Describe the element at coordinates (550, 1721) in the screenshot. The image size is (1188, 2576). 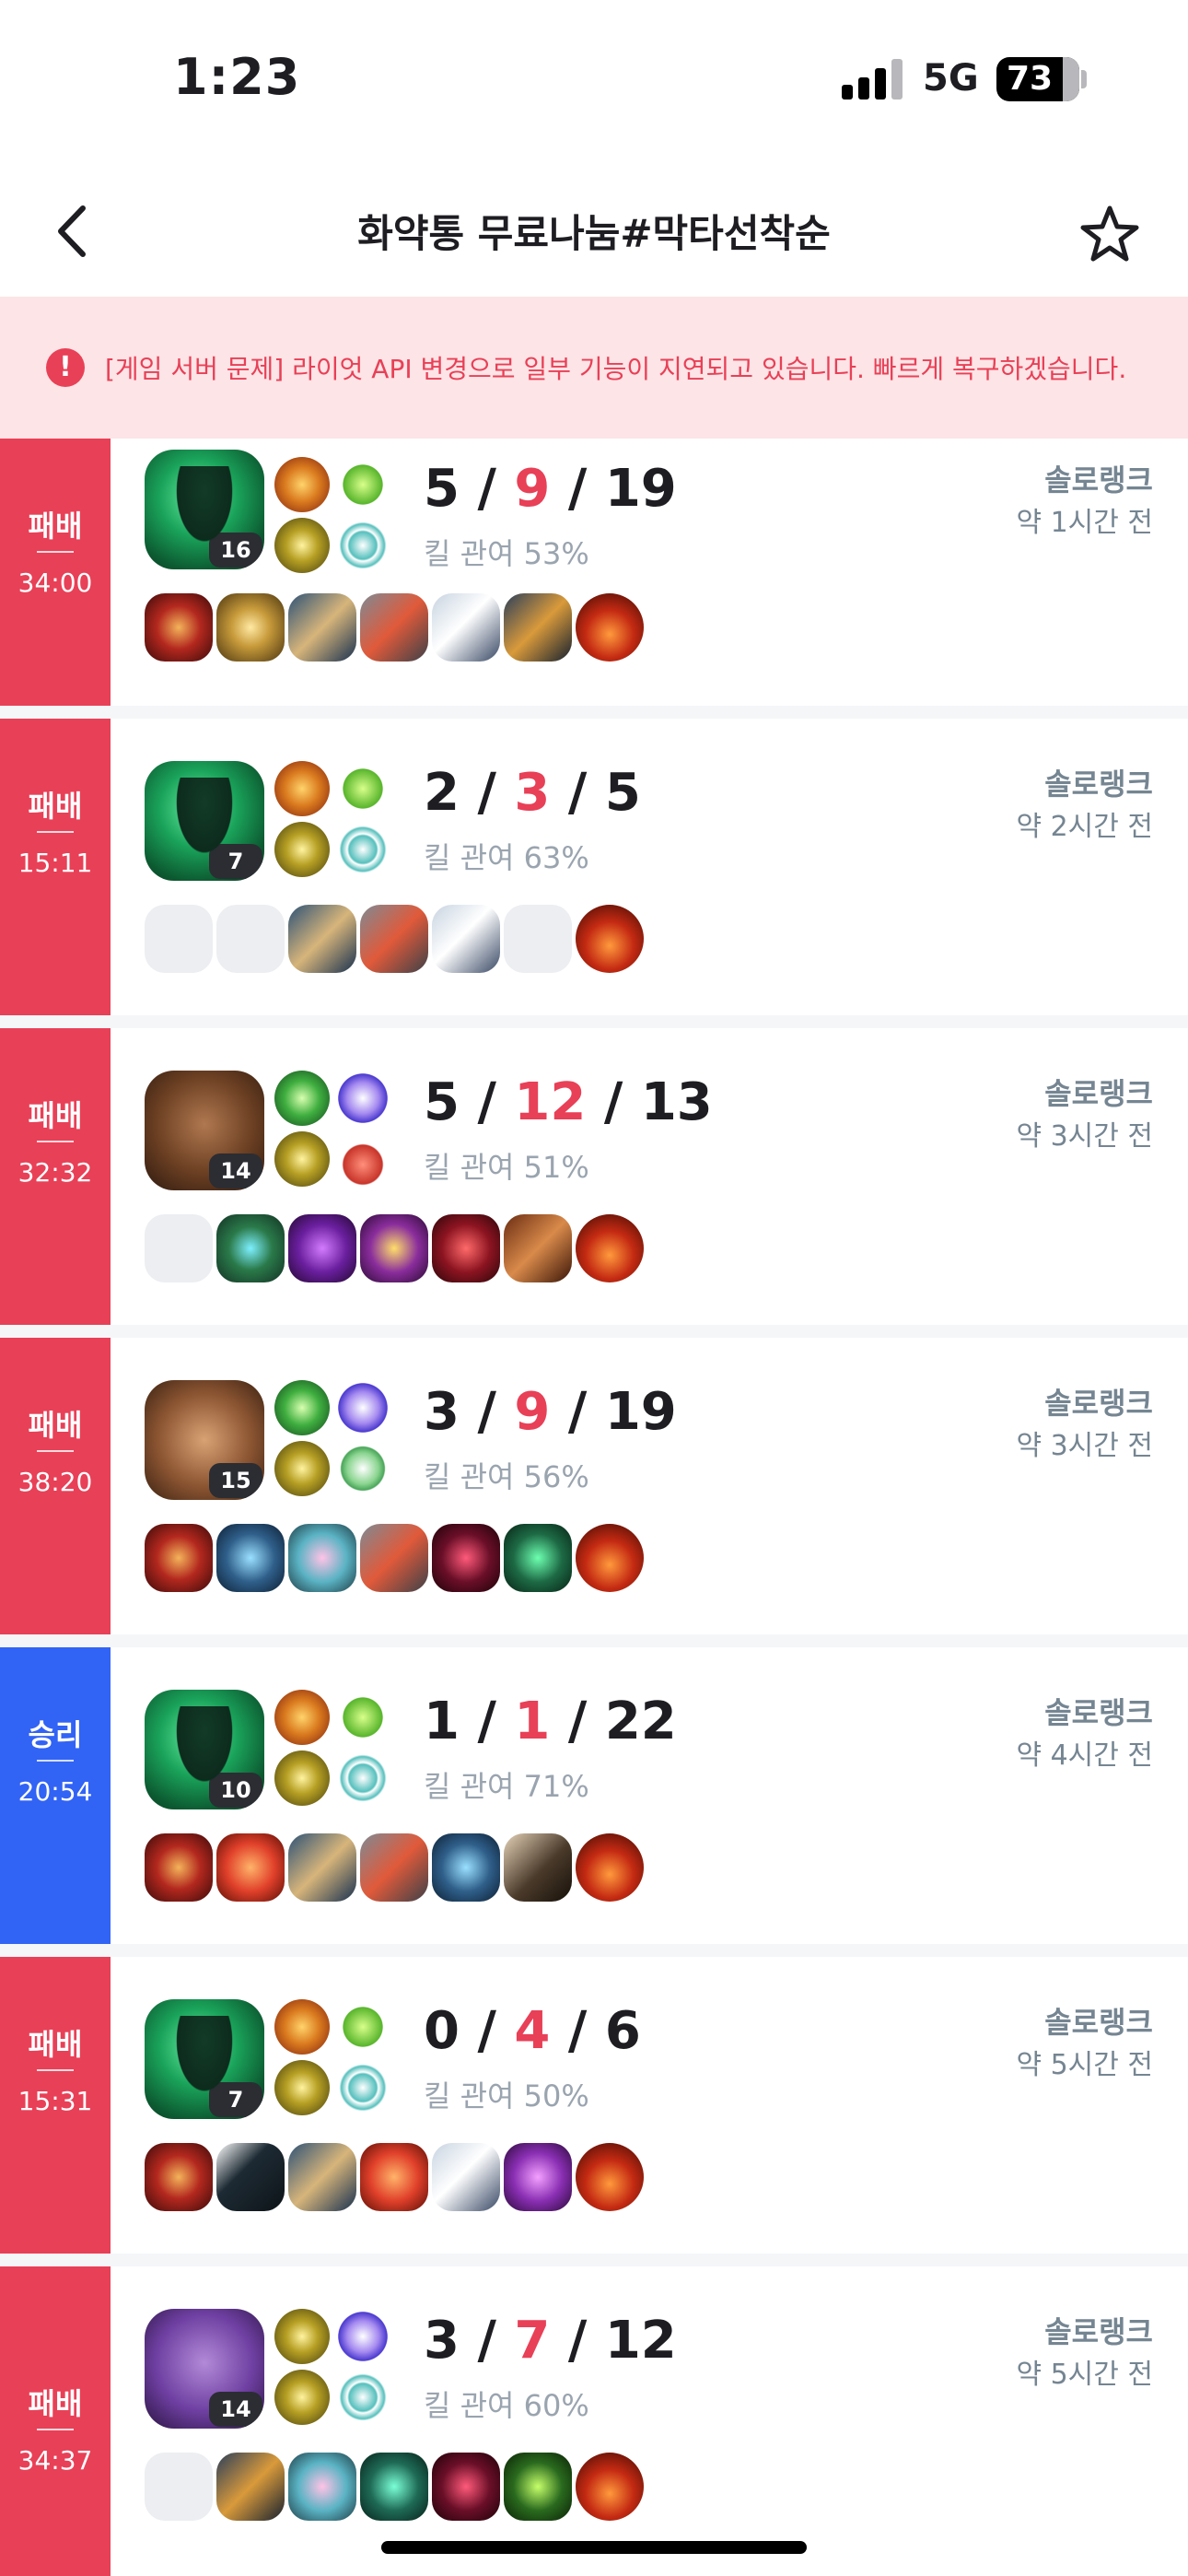
I see `kda: 1 / 1 / 22` at that location.